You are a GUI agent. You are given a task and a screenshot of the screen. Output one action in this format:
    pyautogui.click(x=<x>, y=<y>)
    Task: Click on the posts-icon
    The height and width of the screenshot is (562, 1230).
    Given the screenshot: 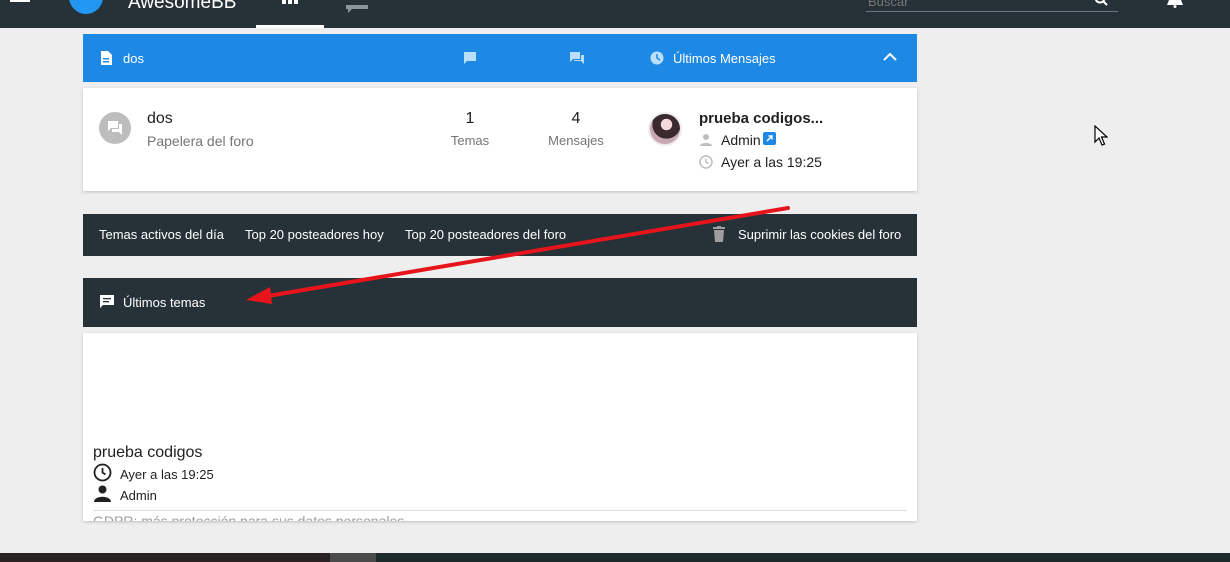 What is the action you would take?
    pyautogui.click(x=577, y=58)
    